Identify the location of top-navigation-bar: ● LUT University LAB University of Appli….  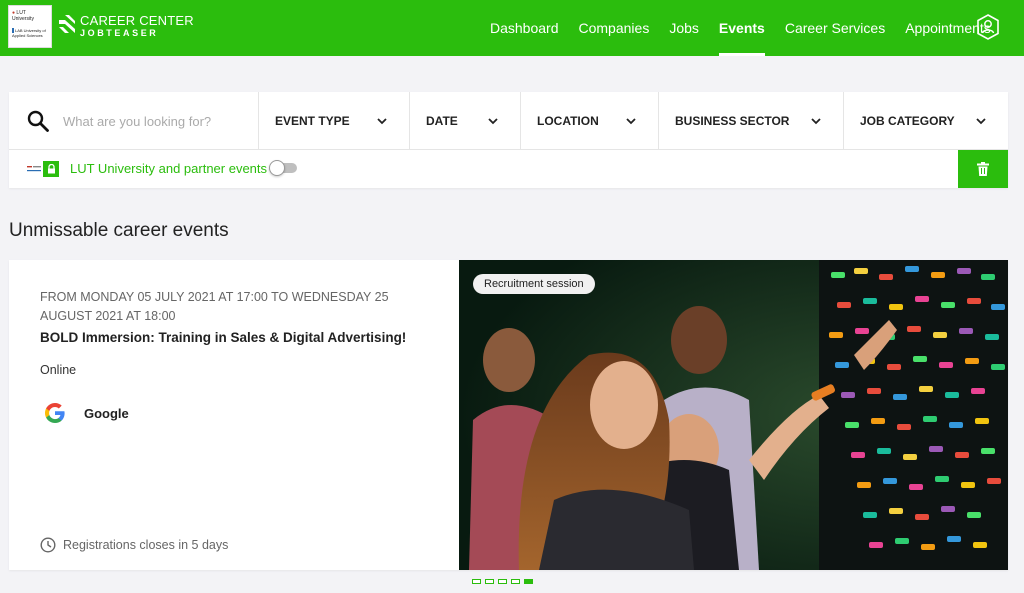
(512, 28).